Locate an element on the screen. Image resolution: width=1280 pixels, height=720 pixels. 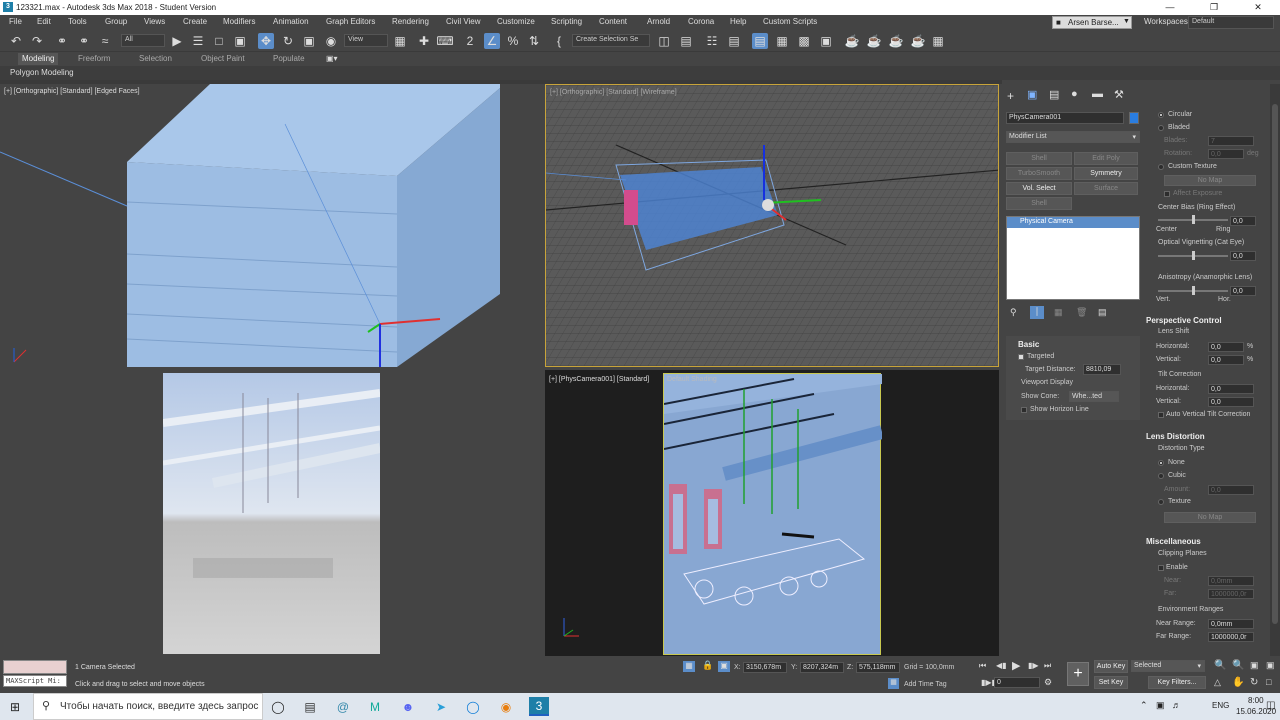
auto-tilt-checkbox is located at coordinates (1161, 415).